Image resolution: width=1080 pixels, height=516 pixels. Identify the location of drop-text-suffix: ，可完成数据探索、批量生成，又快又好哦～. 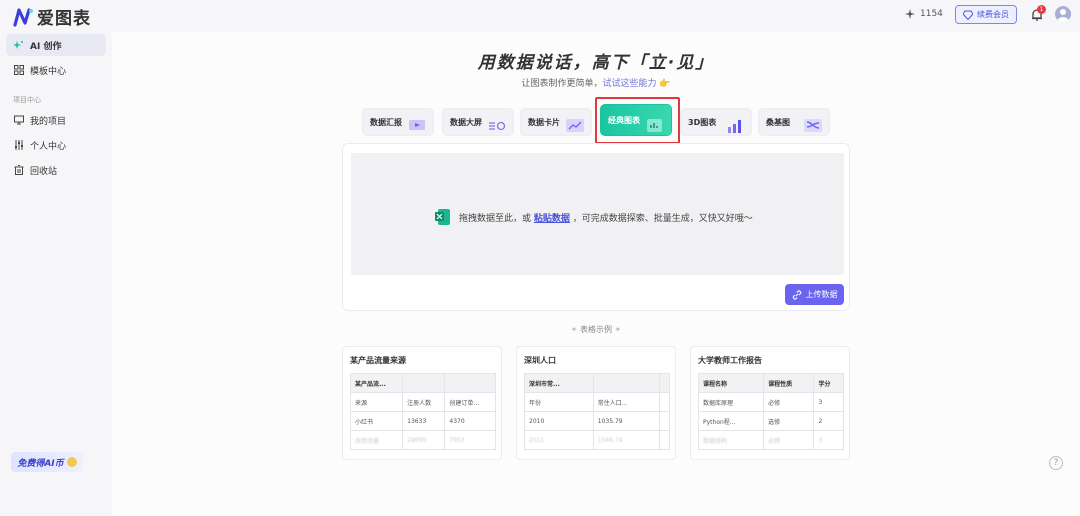
(662, 218).